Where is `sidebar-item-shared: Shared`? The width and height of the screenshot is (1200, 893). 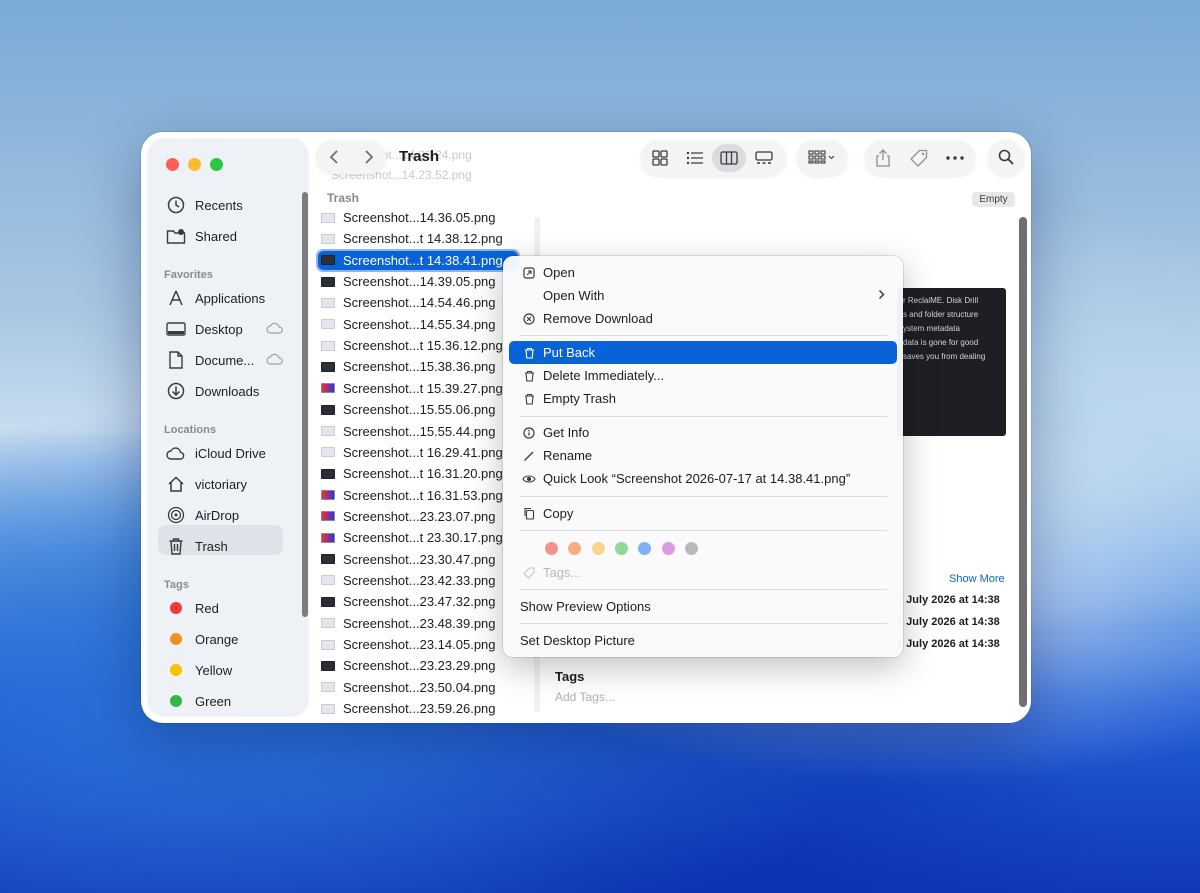
sidebar-item-shared: Shared is located at coordinates (201, 236).